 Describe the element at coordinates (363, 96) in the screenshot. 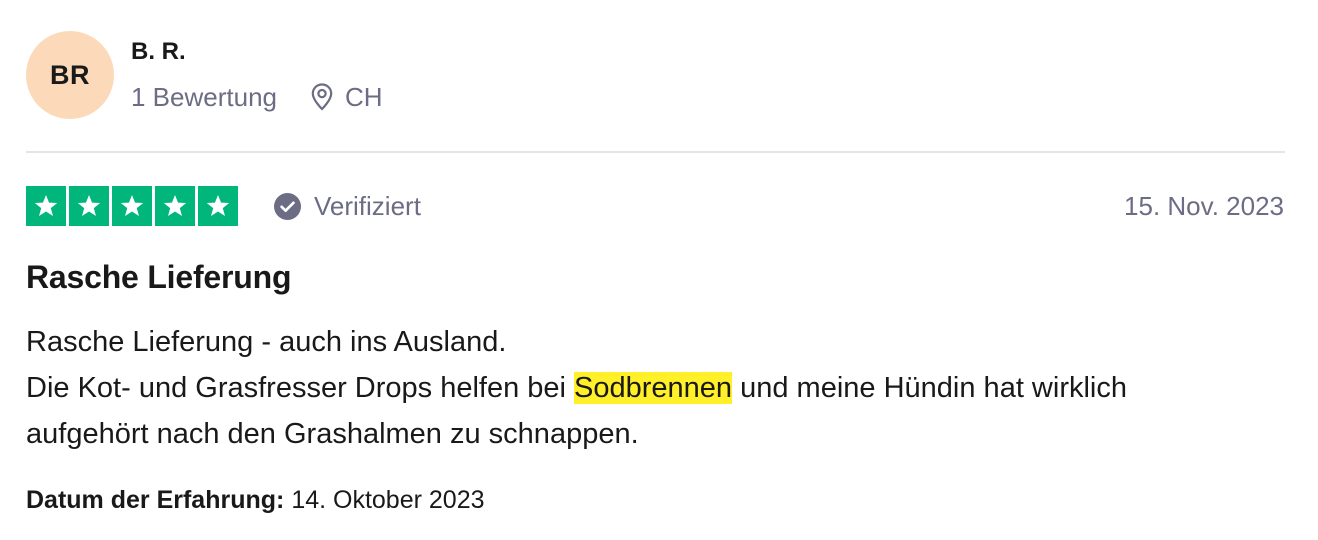

I see `country-code: CH` at that location.